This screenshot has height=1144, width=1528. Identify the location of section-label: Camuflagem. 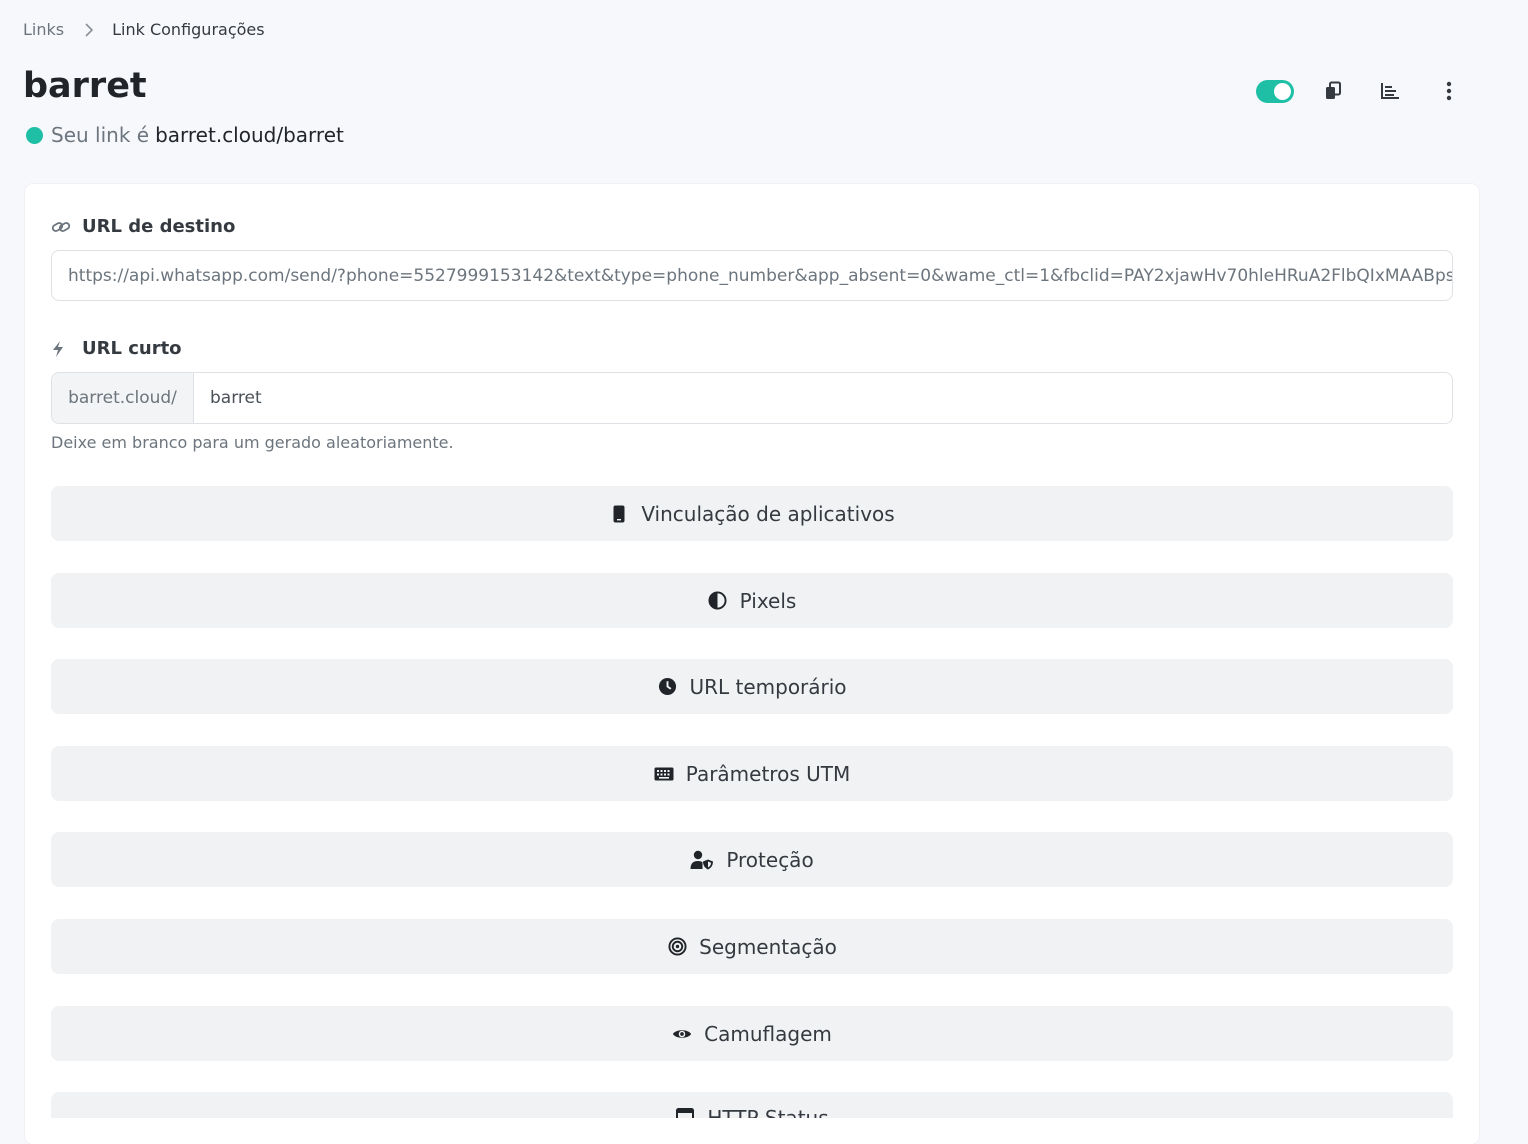
(768, 1033).